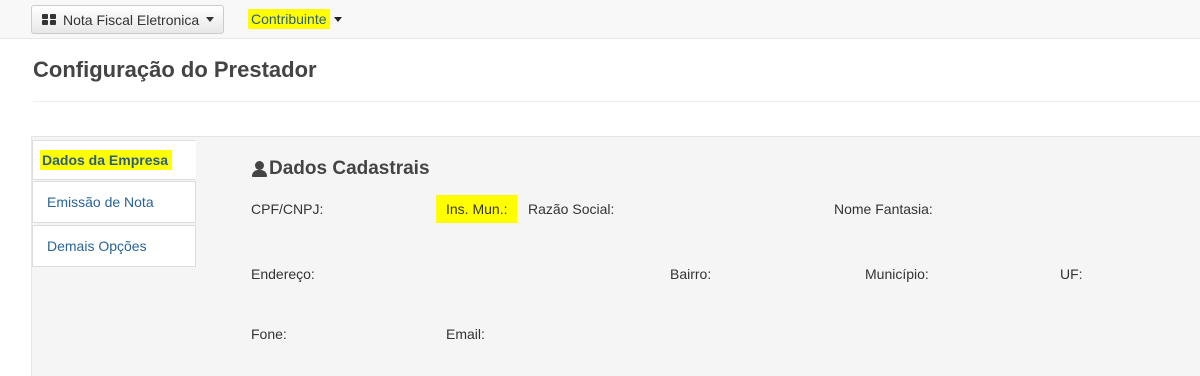 Image resolution: width=1200 pixels, height=376 pixels. What do you see at coordinates (897, 274) in the screenshot?
I see `municipio-label: Município:` at bounding box center [897, 274].